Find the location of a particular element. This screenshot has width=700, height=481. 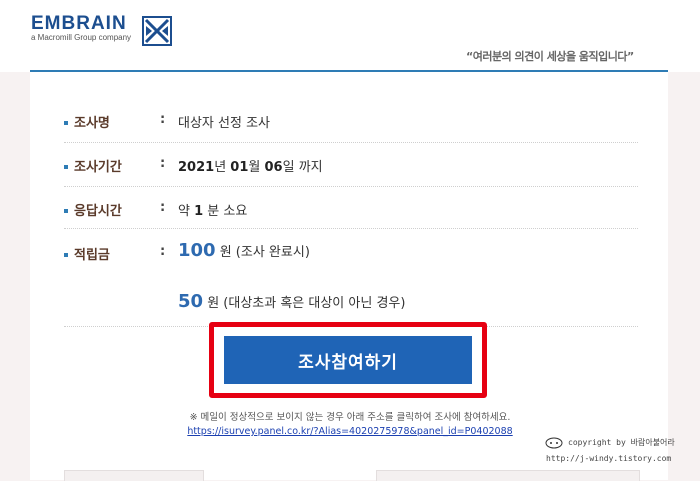

join-survey-button: 조사참여하기 is located at coordinates (348, 360).